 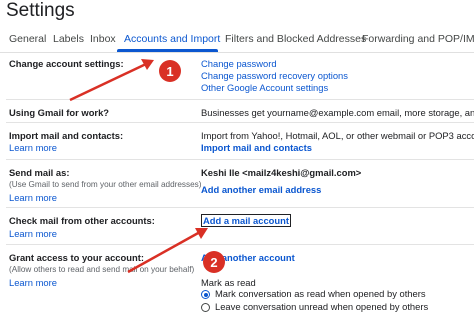 I want to click on annotation-badge-1-text: 1, so click(x=169, y=71).